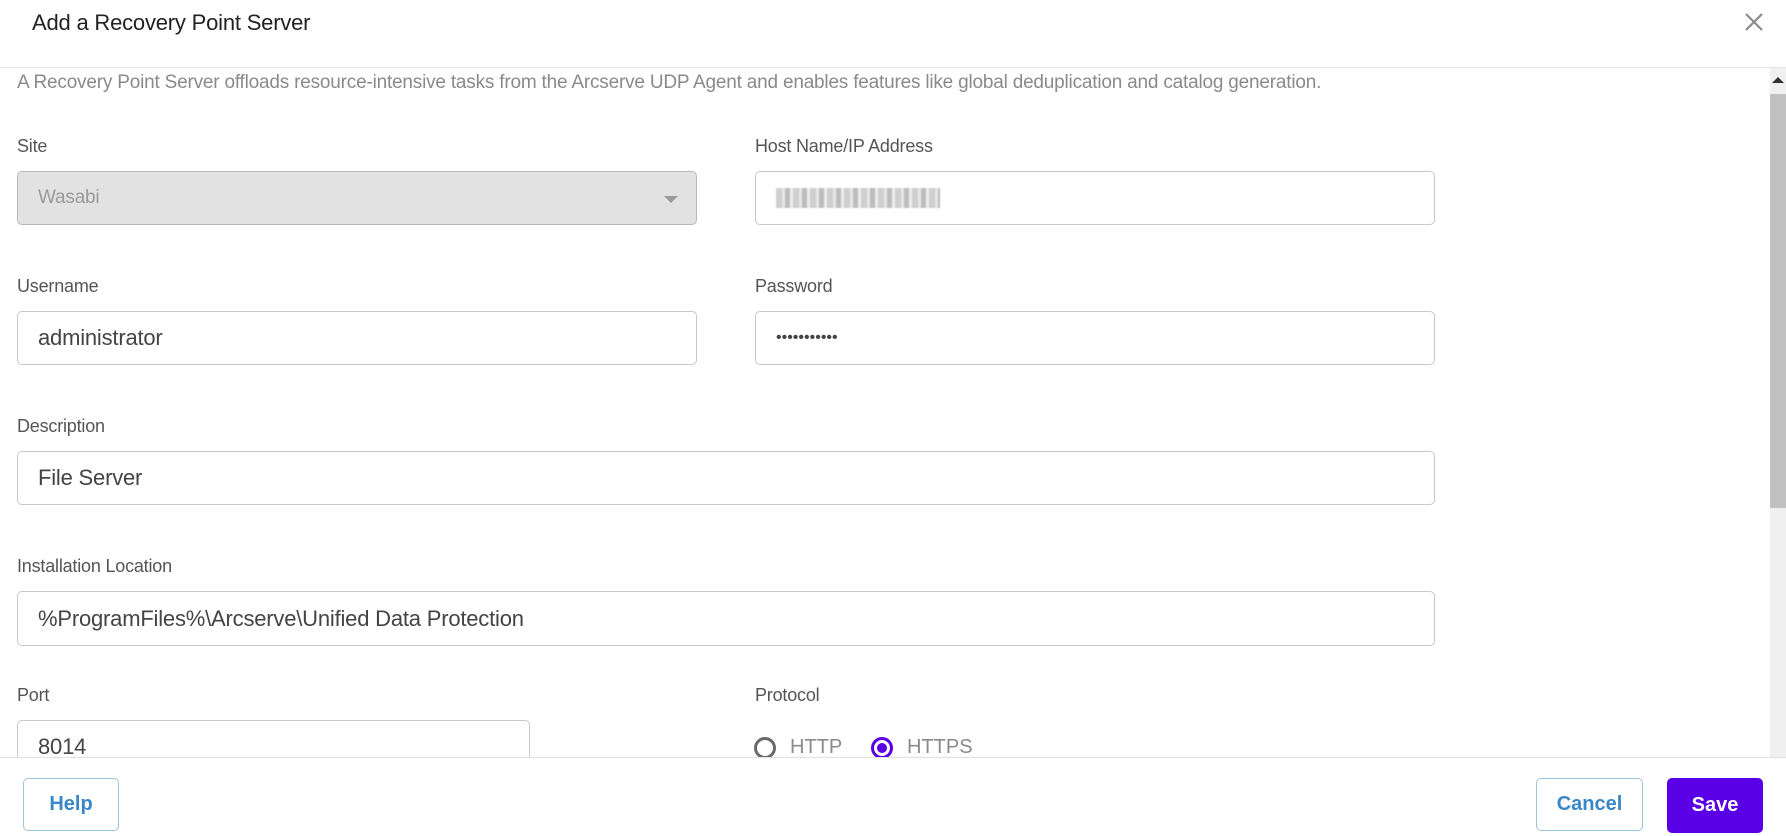  I want to click on radio-checked-icon, so click(882, 746).